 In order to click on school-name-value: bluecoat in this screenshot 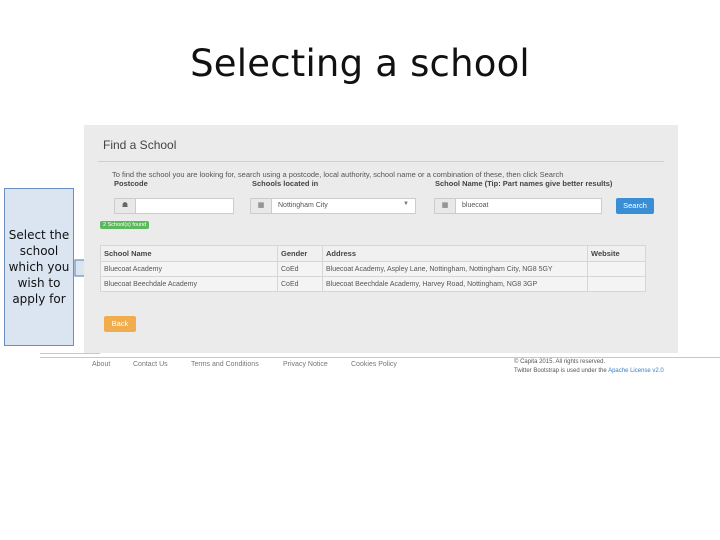, I will do `click(475, 205)`.